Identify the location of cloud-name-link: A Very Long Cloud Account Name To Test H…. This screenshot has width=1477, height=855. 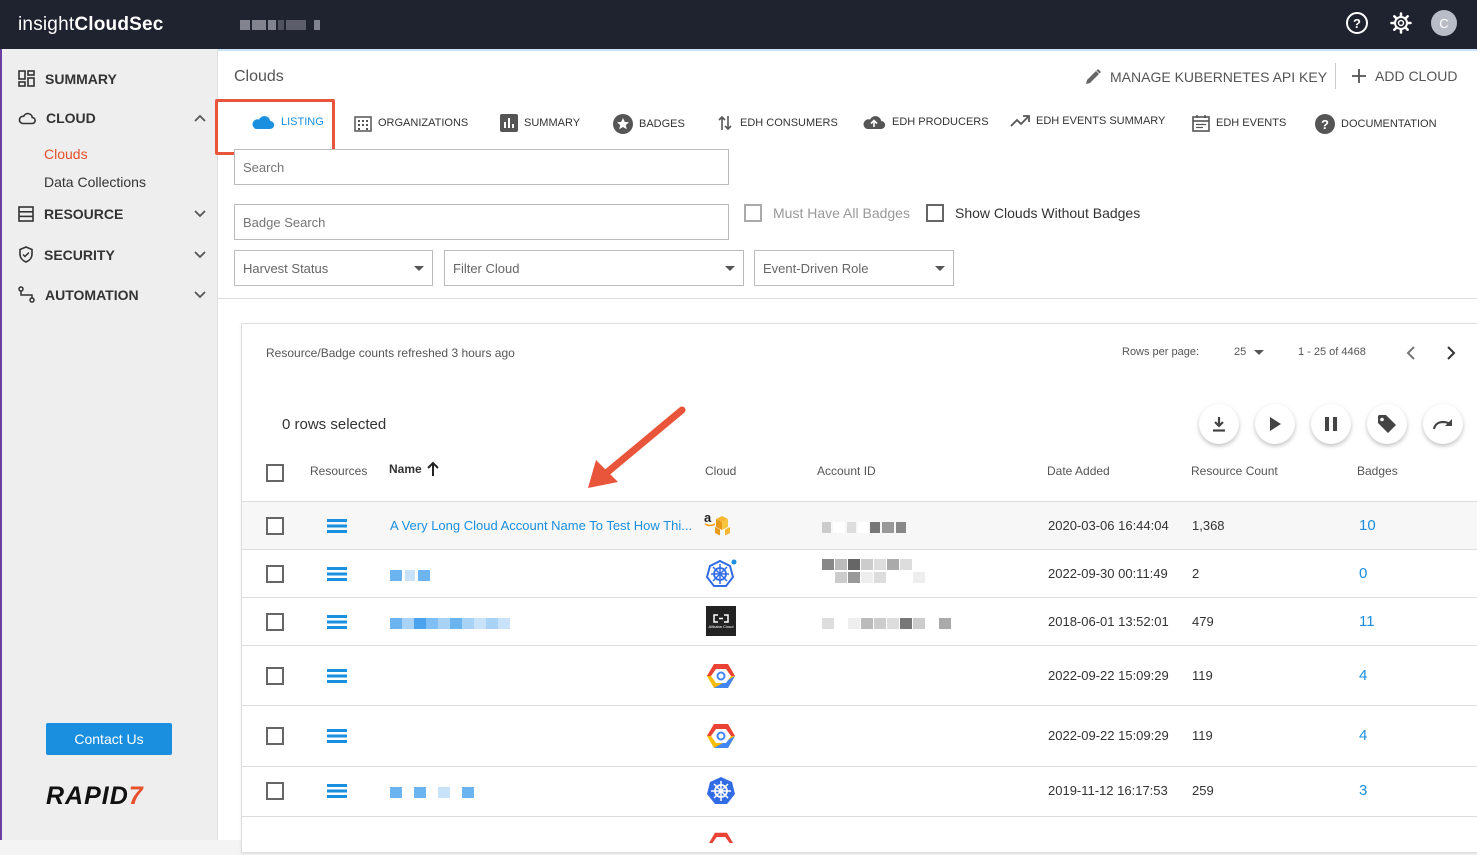
(541, 525).